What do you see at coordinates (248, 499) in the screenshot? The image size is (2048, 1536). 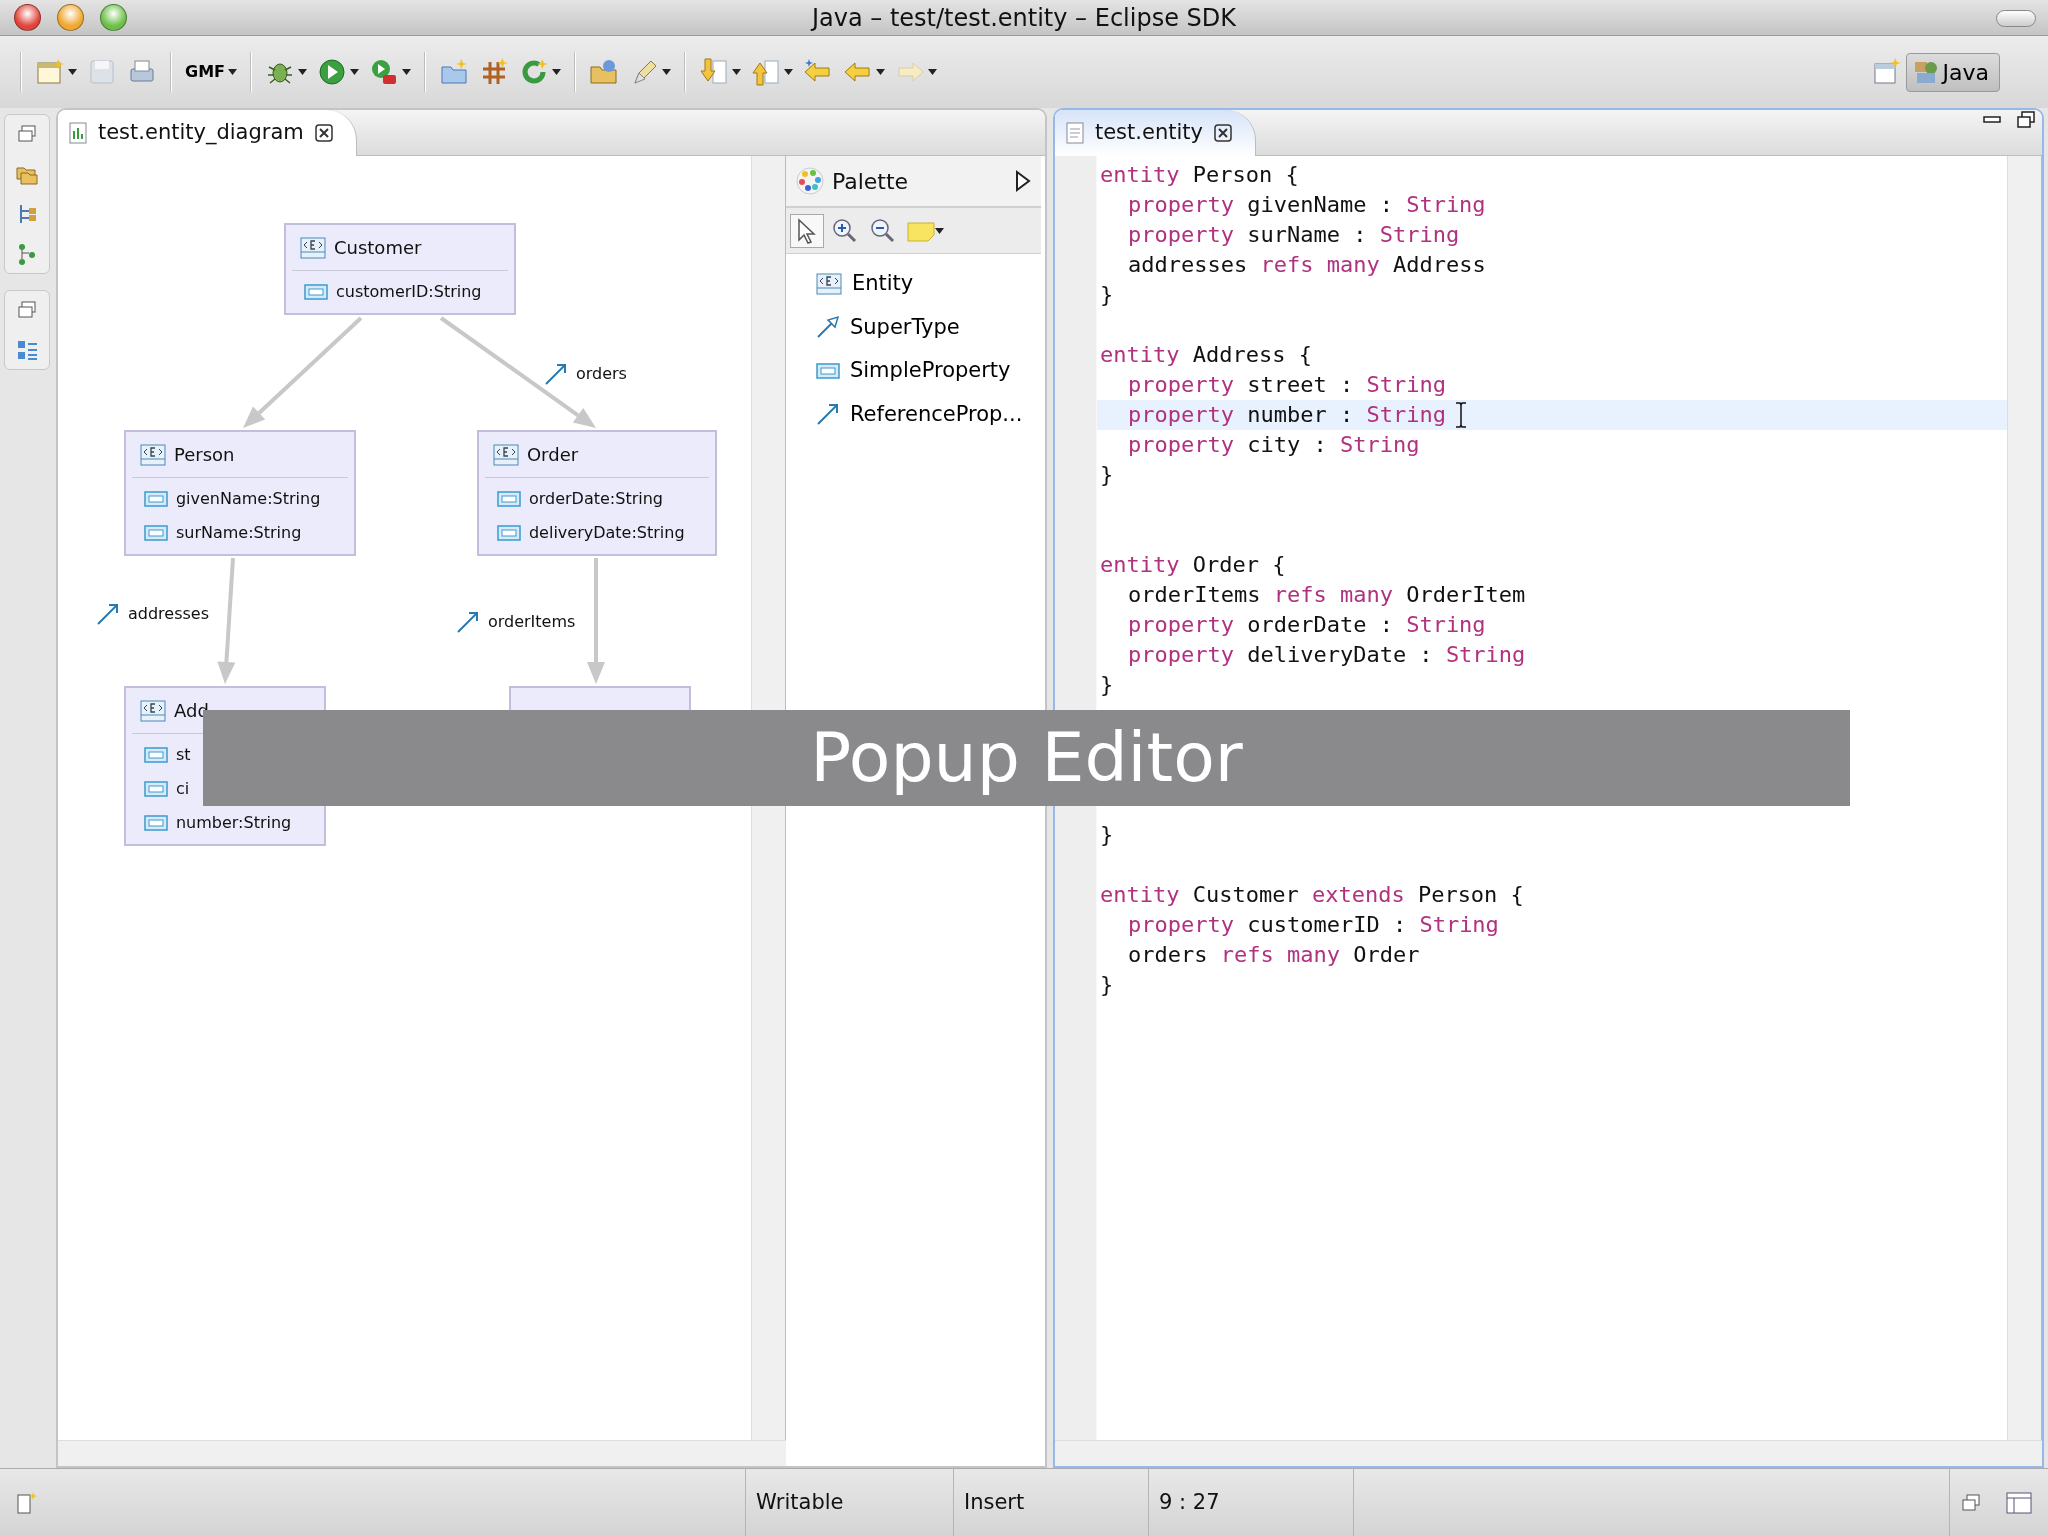 I see `property-label: givenName:String` at bounding box center [248, 499].